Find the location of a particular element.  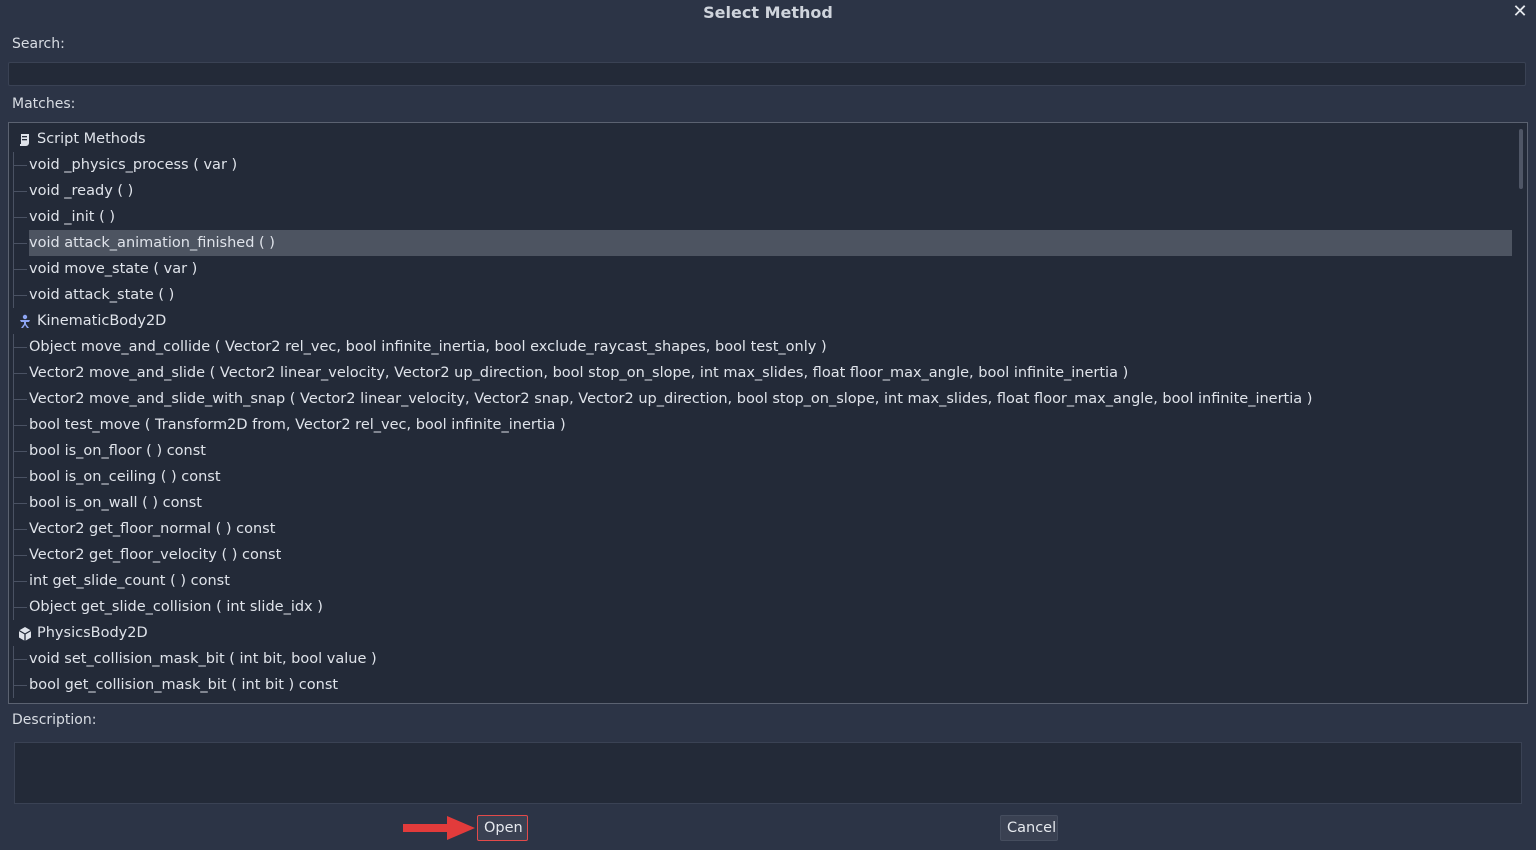

tree-scrollbar is located at coordinates (1521, 159).